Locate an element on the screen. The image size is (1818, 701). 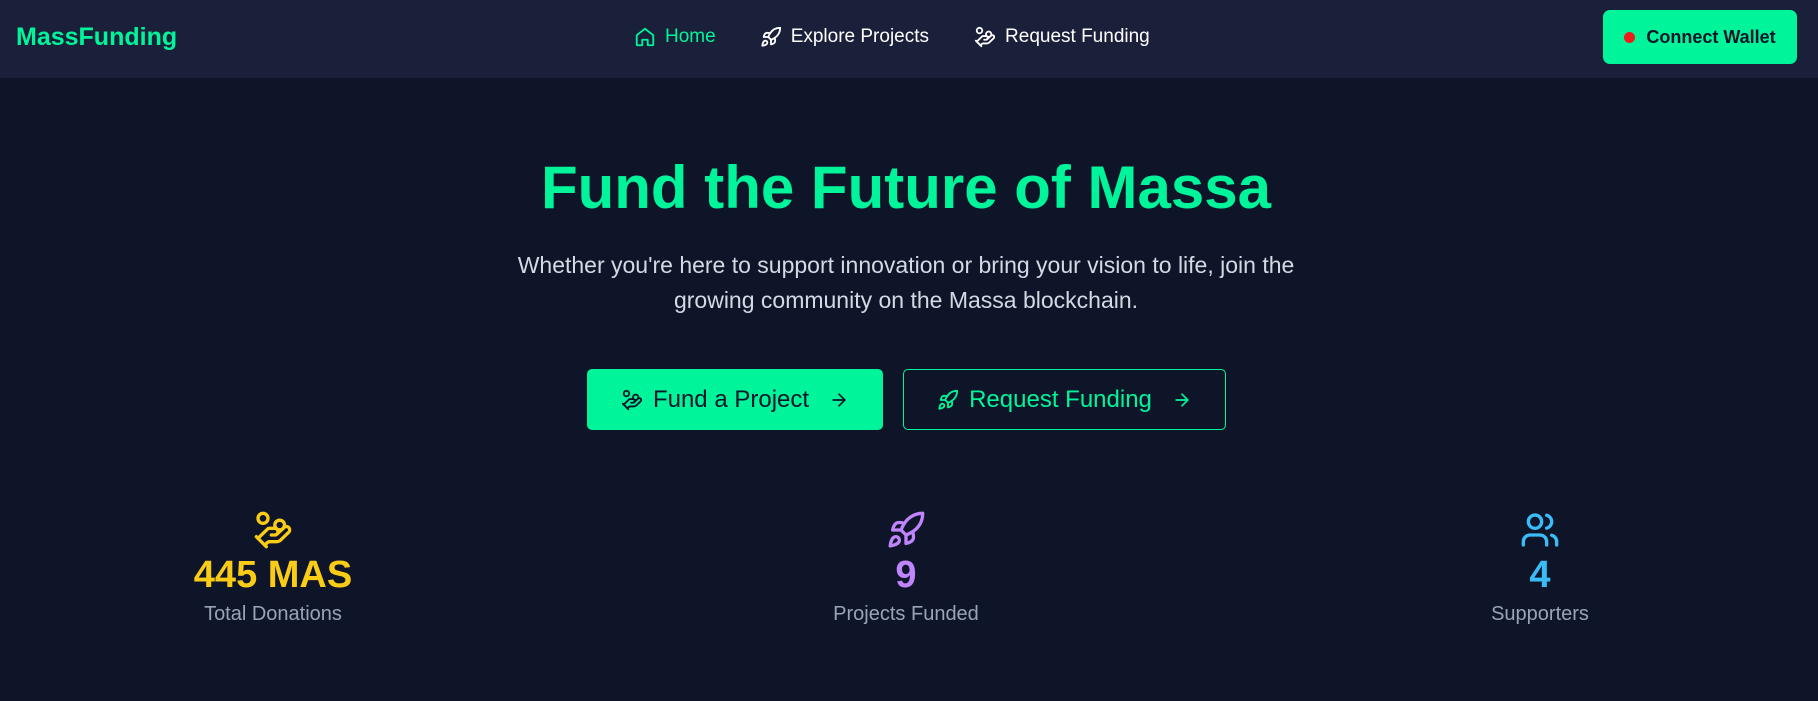
connect-wallet-label: Connect Wallet is located at coordinates (1711, 36).